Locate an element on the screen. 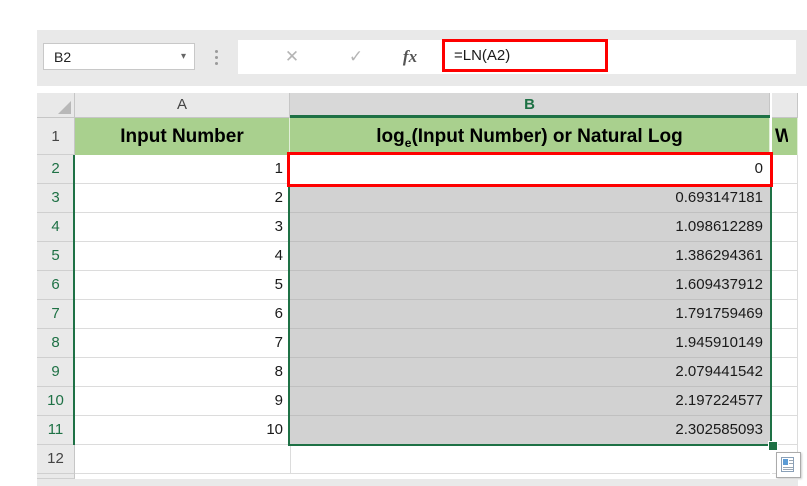 The height and width of the screenshot is (486, 807). separator-dots-icon is located at coordinates (216, 57).